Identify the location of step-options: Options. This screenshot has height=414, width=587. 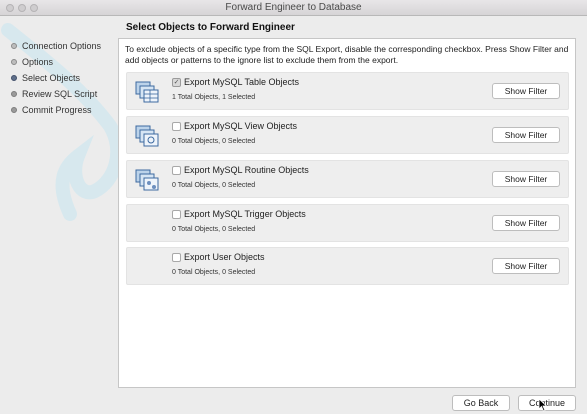
(32, 62).